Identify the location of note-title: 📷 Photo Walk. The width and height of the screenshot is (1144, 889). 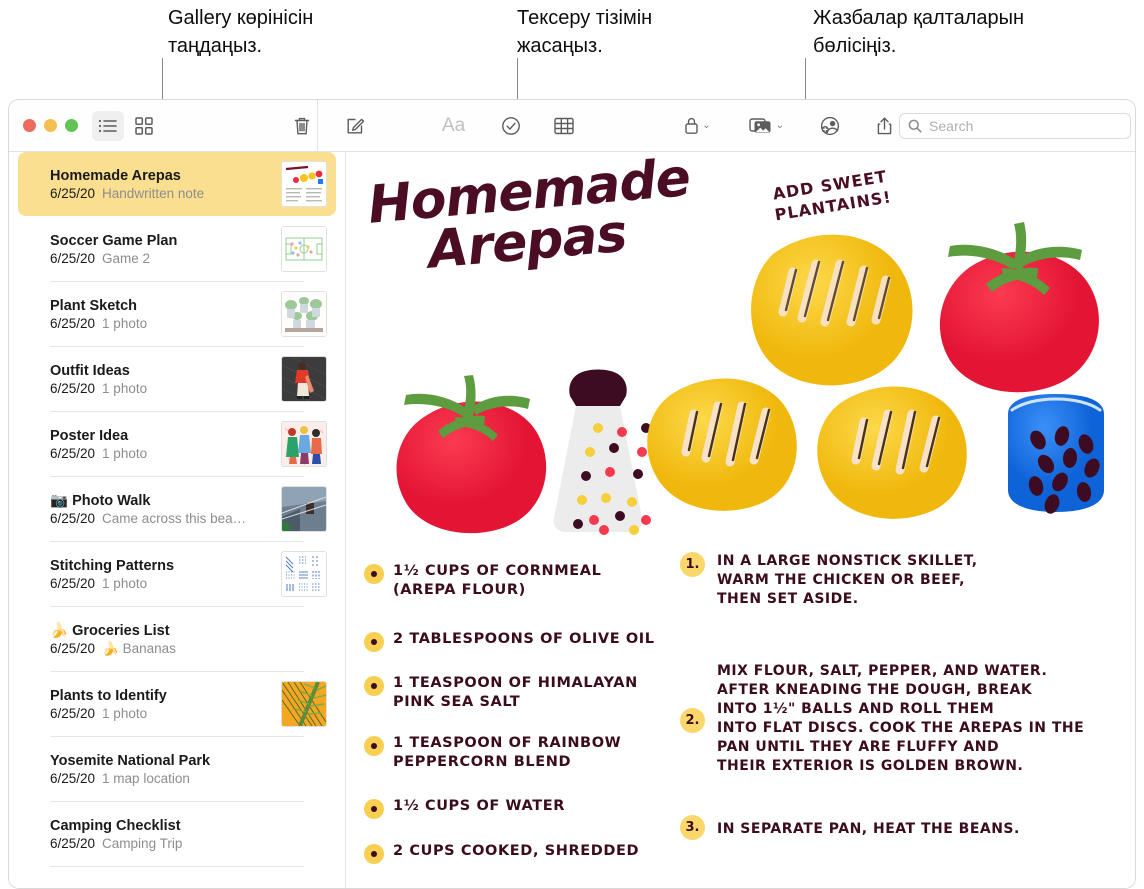
(100, 501).